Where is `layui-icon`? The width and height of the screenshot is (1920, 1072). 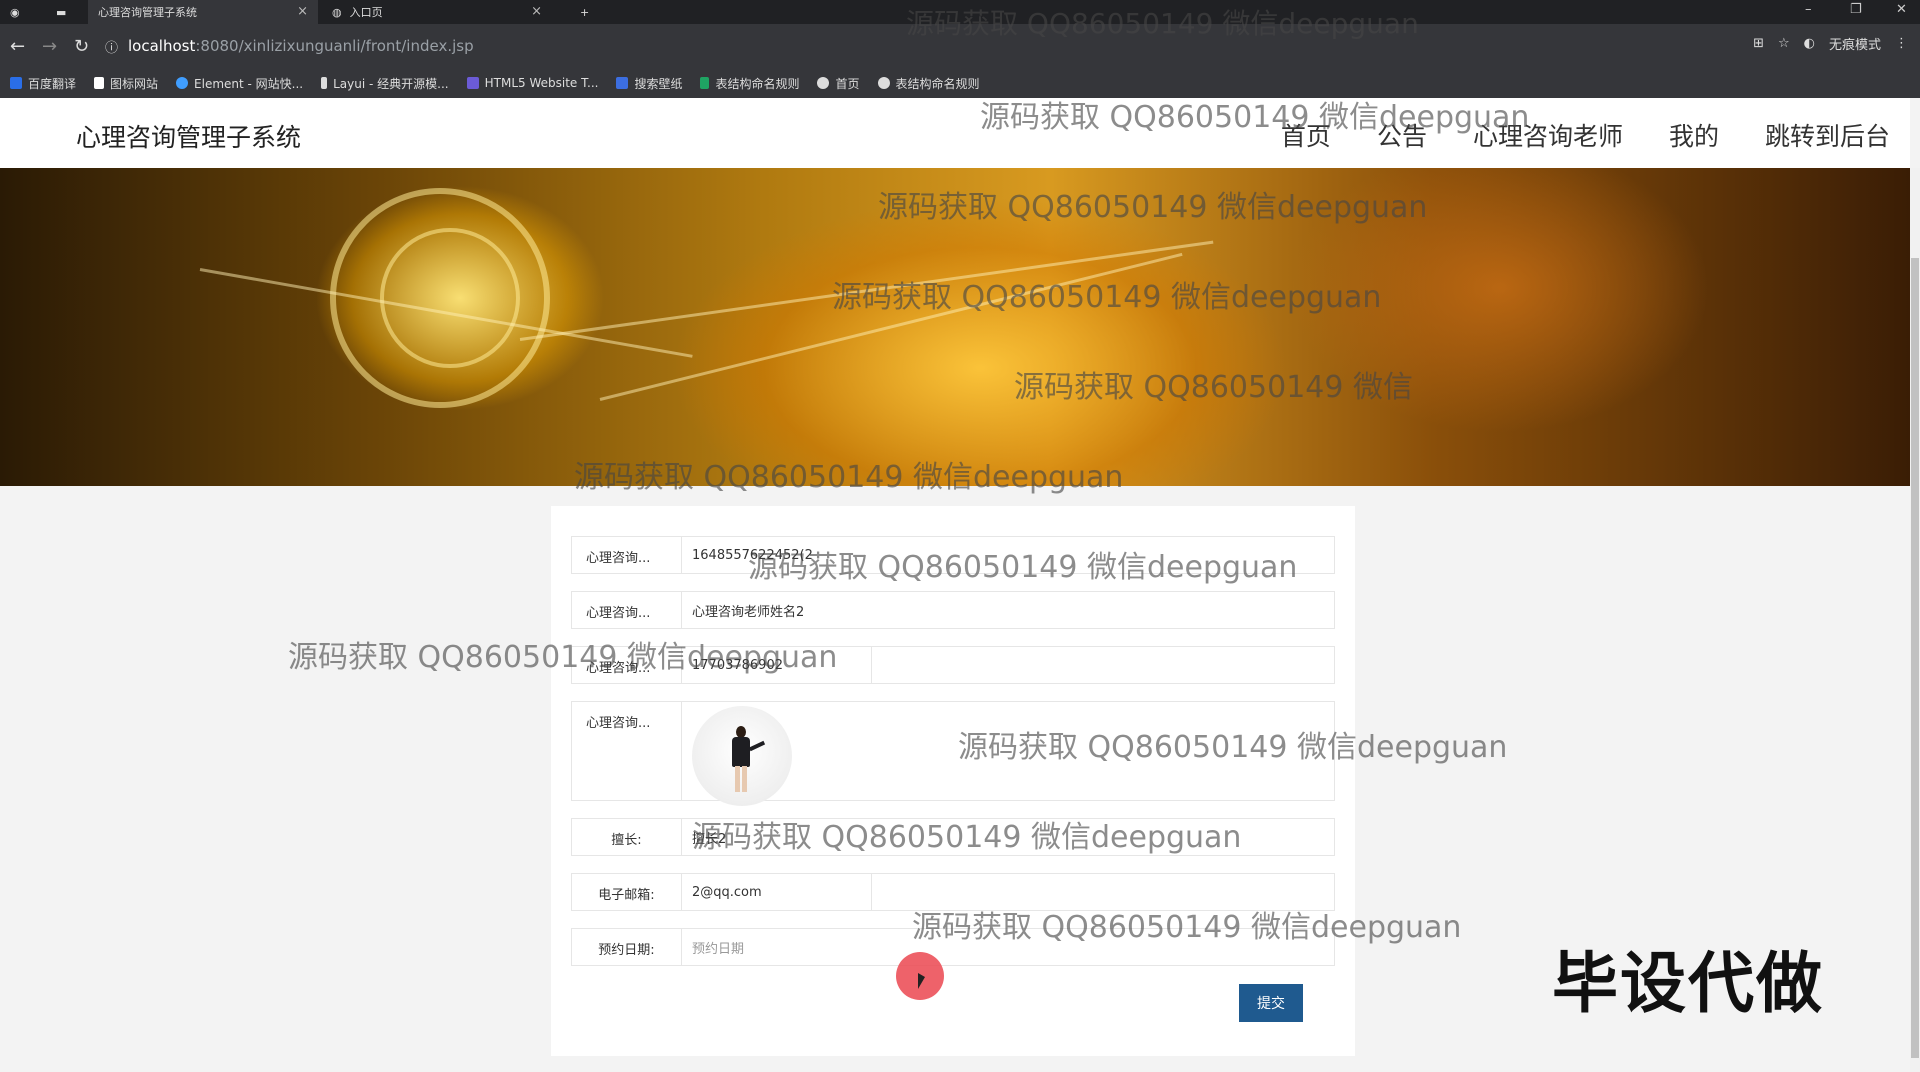
layui-icon is located at coordinates (324, 83).